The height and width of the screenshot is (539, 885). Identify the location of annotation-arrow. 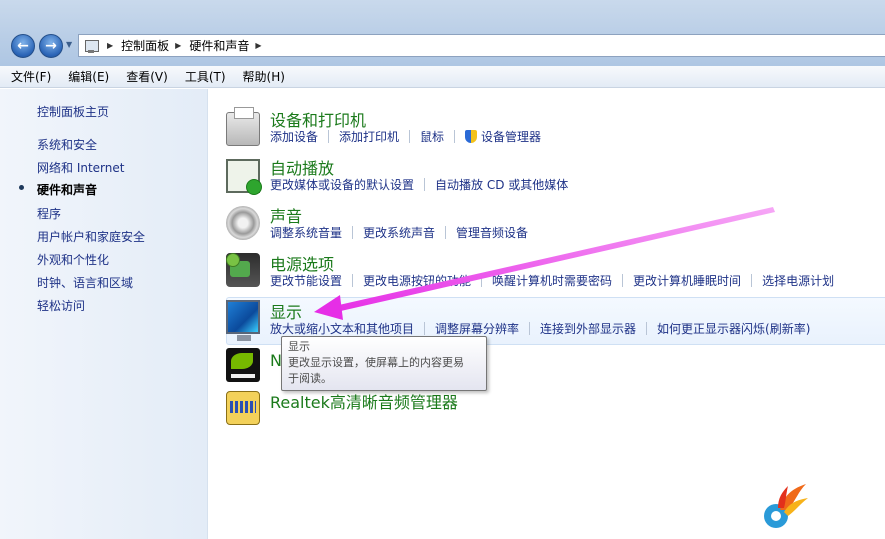
(544, 263).